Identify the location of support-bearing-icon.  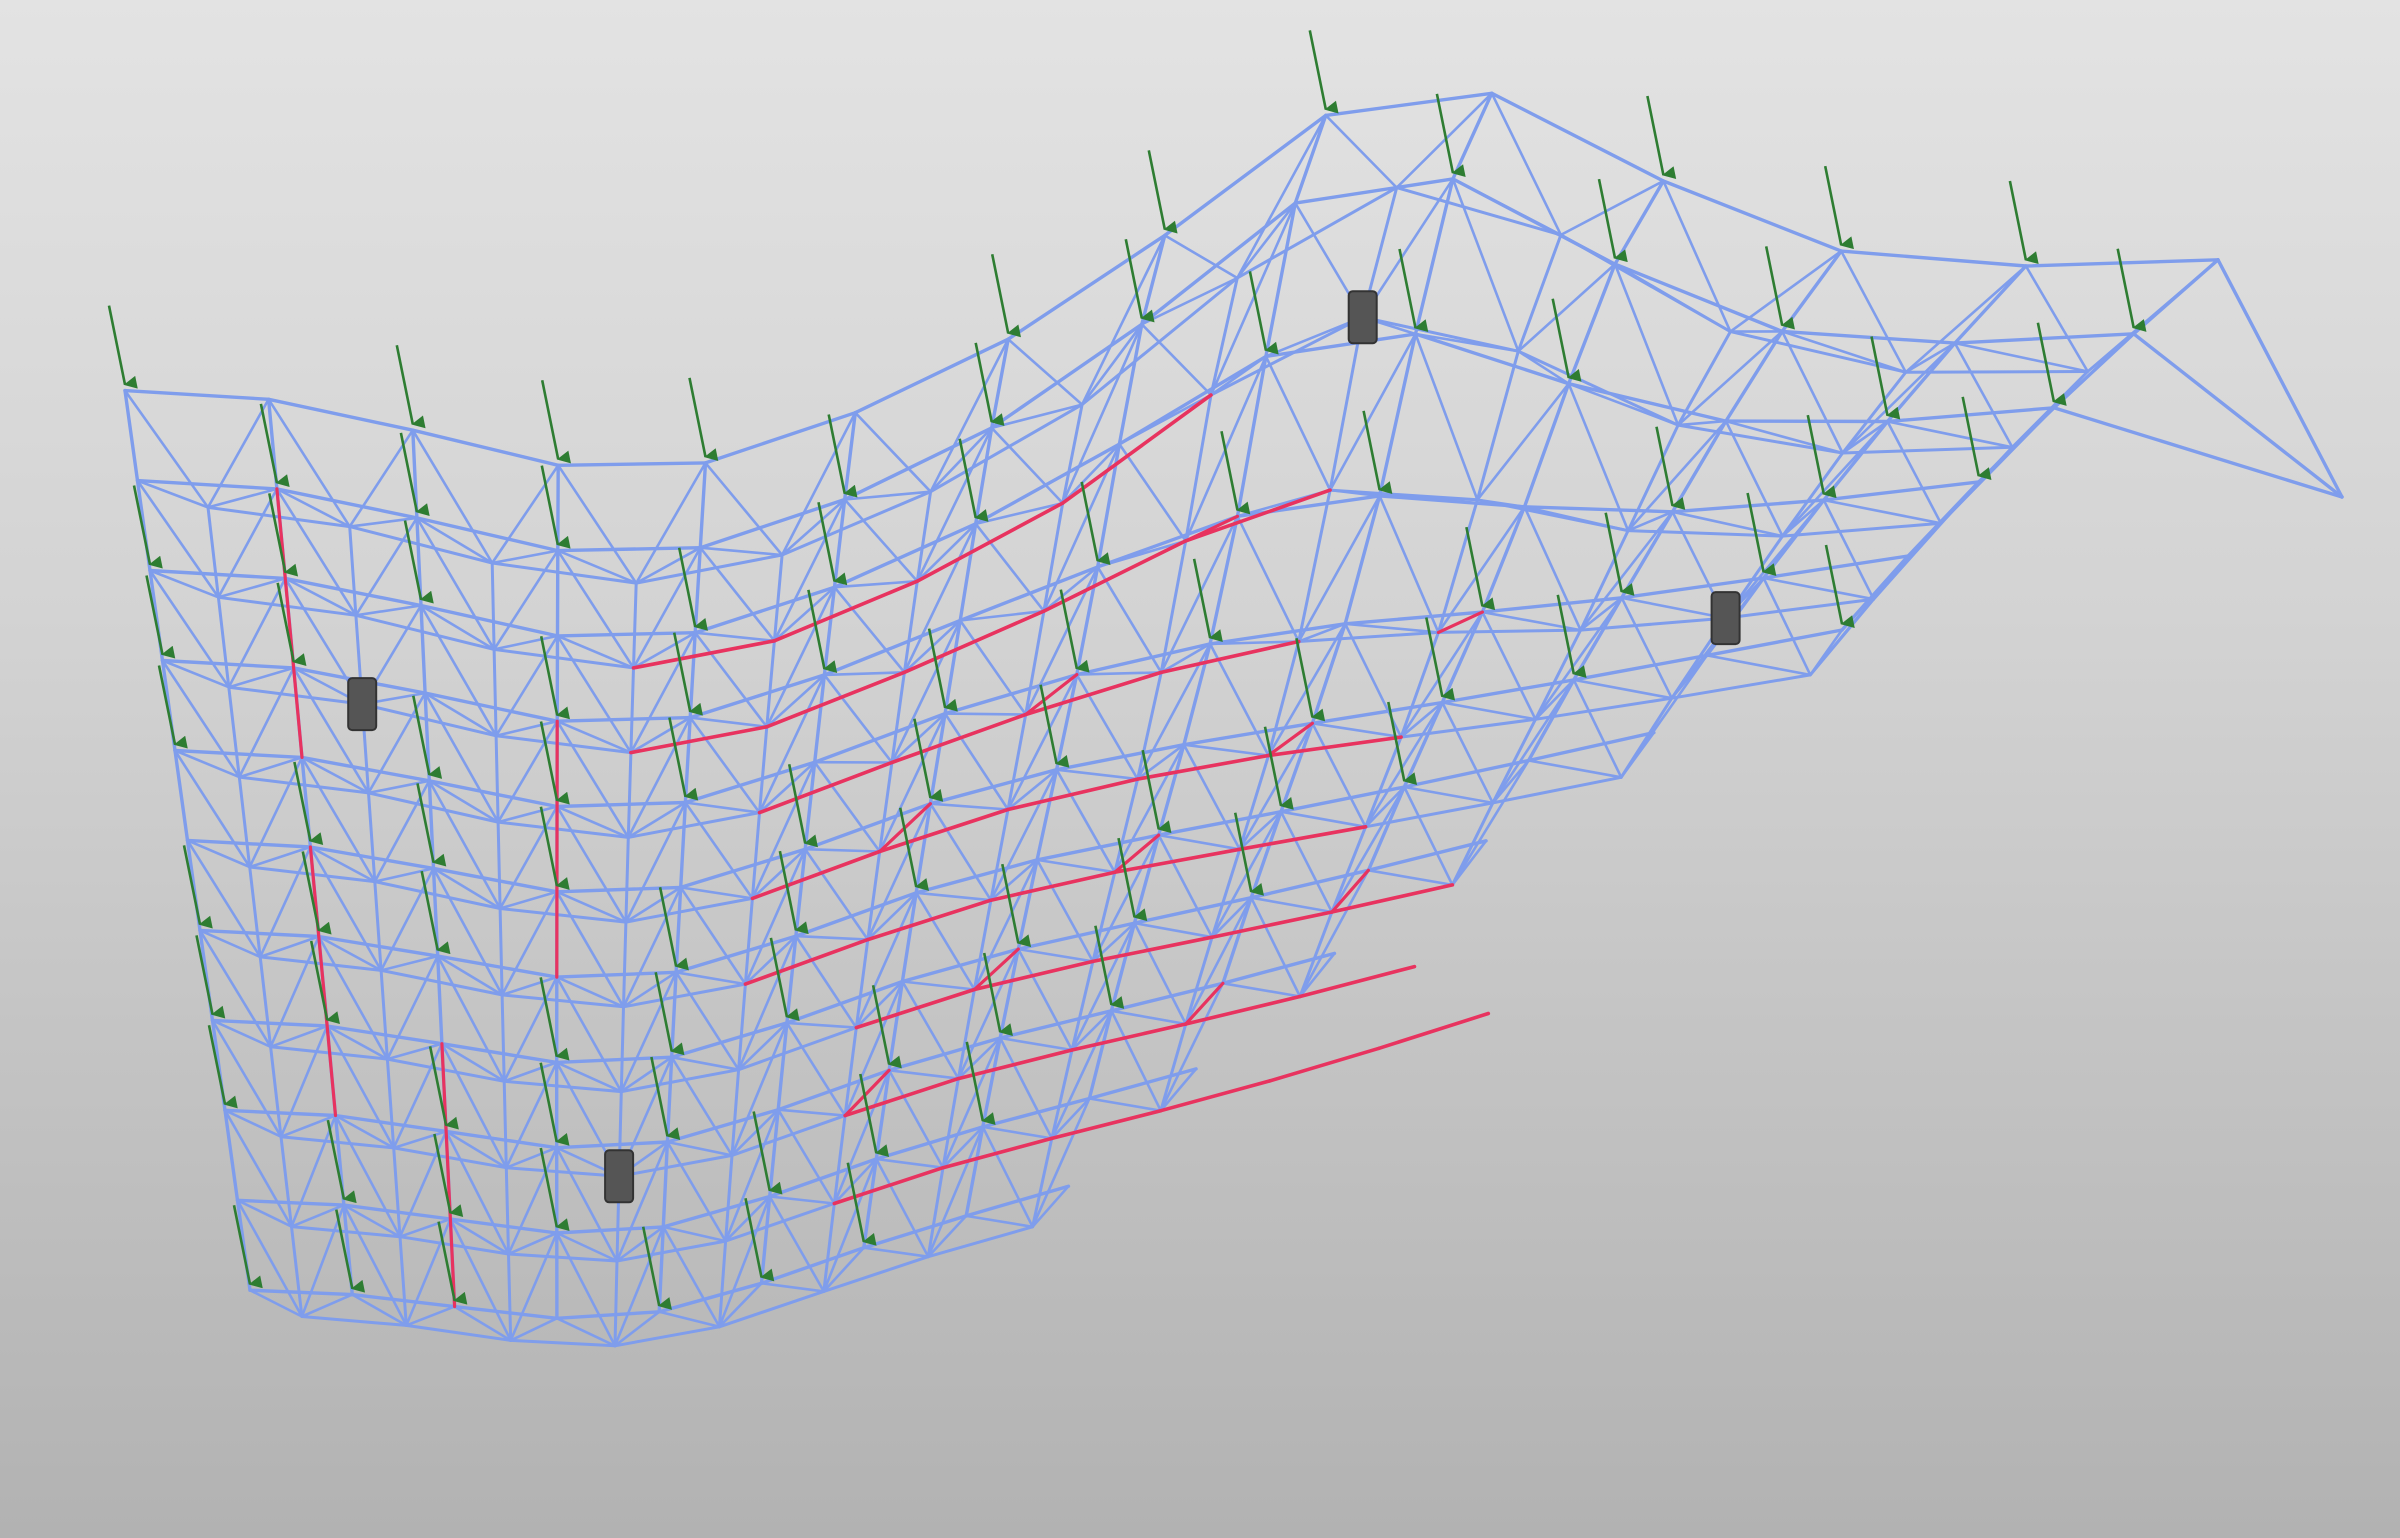
(1725, 618).